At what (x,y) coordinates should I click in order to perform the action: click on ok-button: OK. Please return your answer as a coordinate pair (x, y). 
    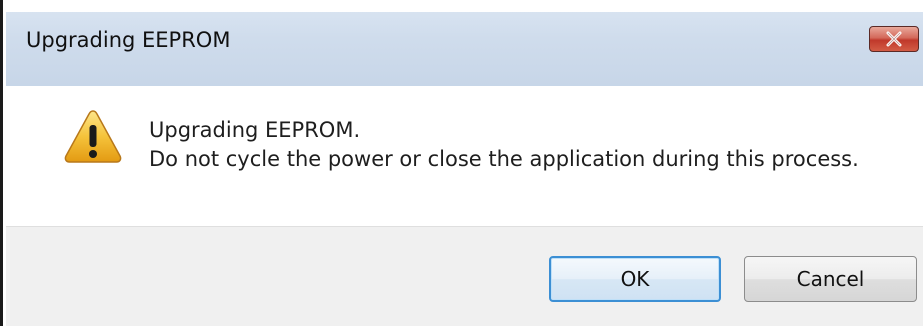
    Looking at the image, I should click on (635, 279).